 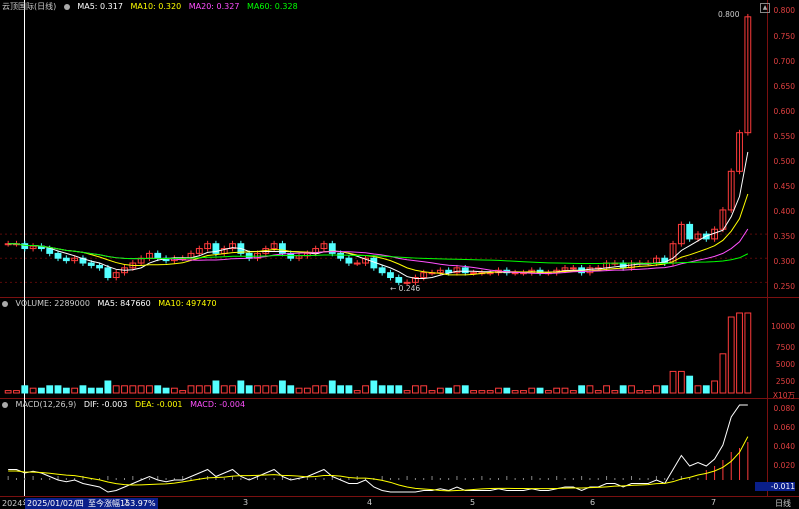 I want to click on change-since: 至今涨幅153.97%, so click(x=122, y=503).